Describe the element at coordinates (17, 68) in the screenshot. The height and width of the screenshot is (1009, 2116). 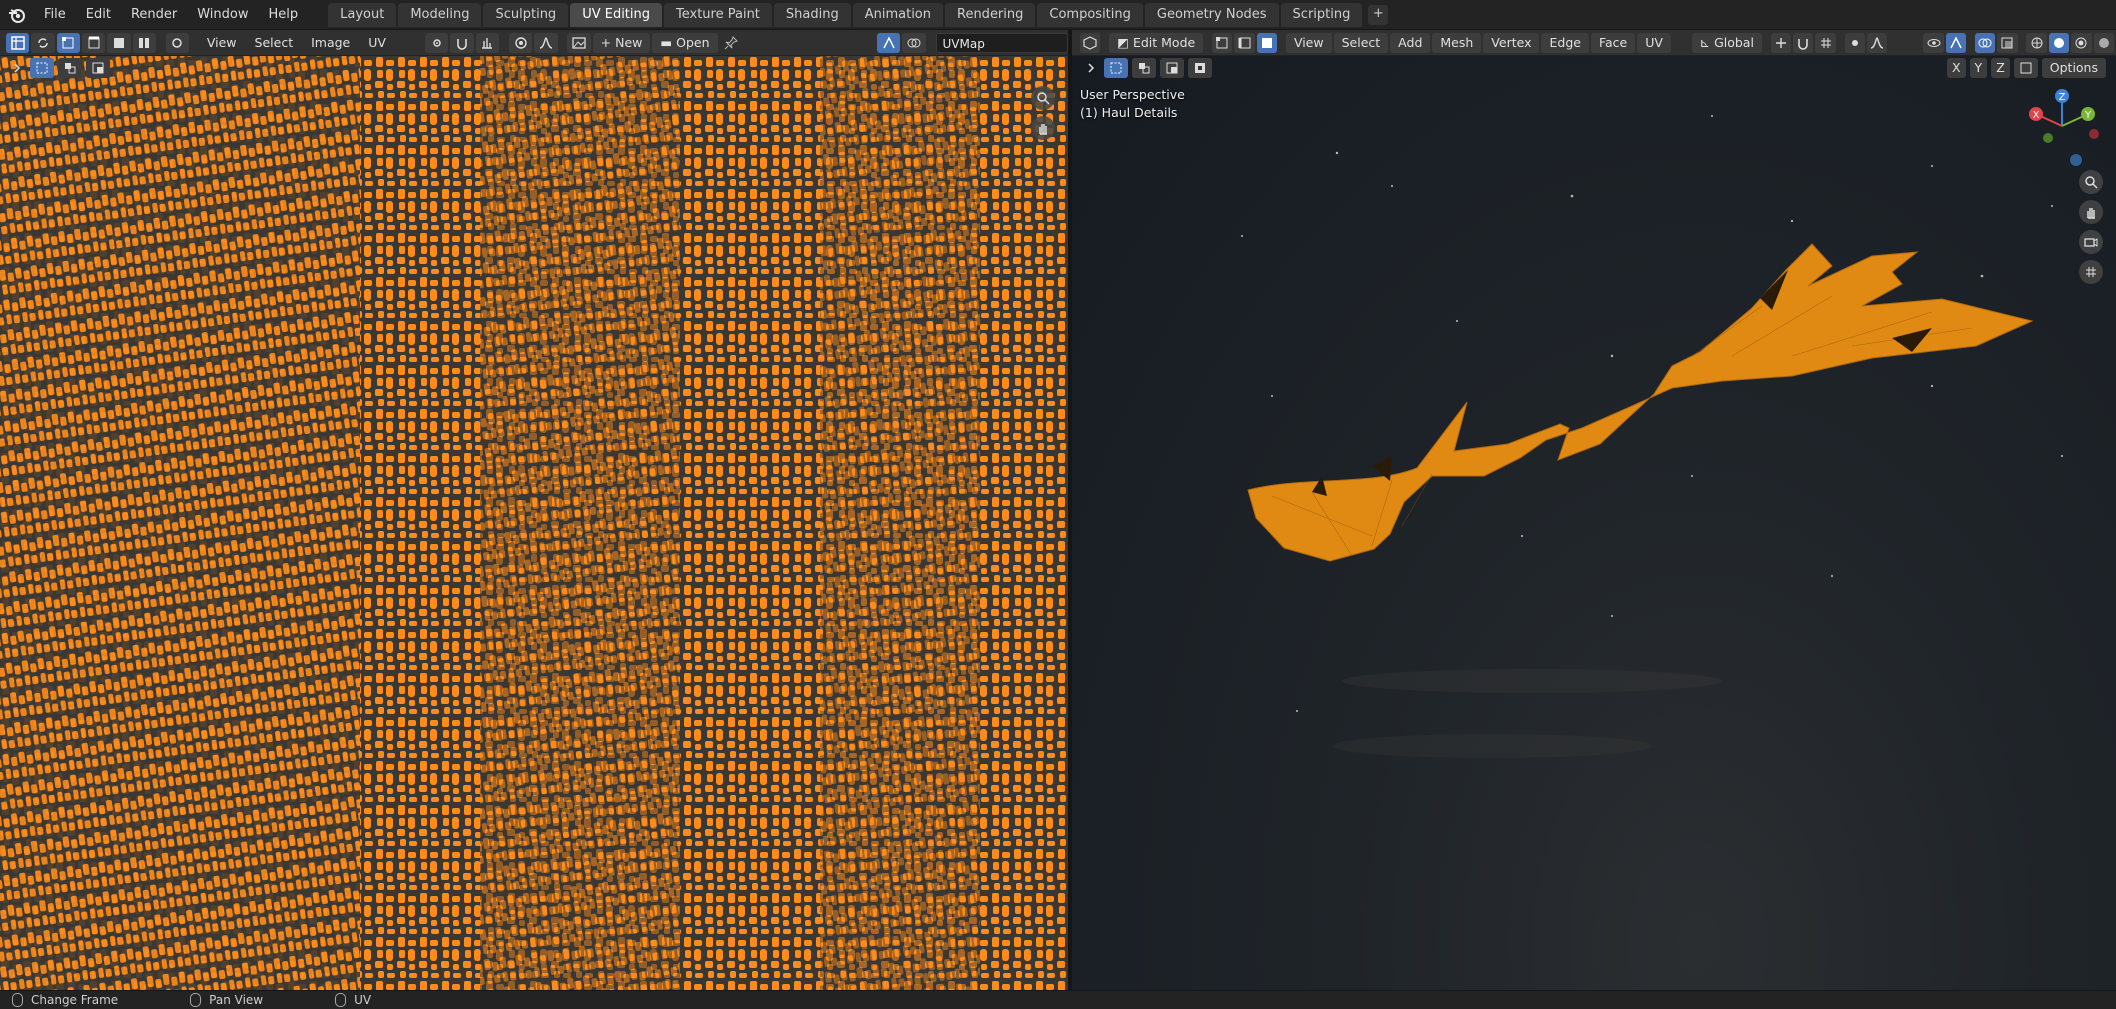
I see `toolbar-expand-icon` at that location.